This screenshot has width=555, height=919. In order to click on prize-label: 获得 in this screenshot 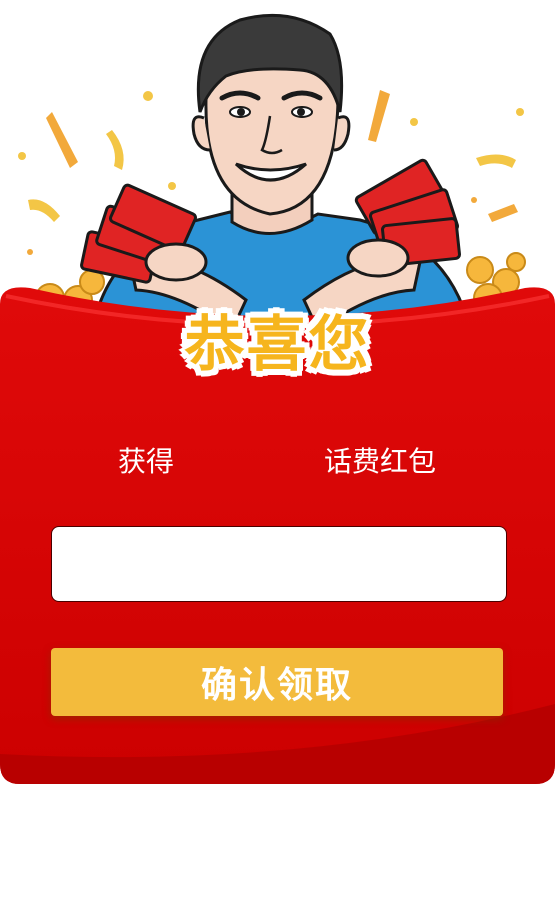, I will do `click(146, 461)`.